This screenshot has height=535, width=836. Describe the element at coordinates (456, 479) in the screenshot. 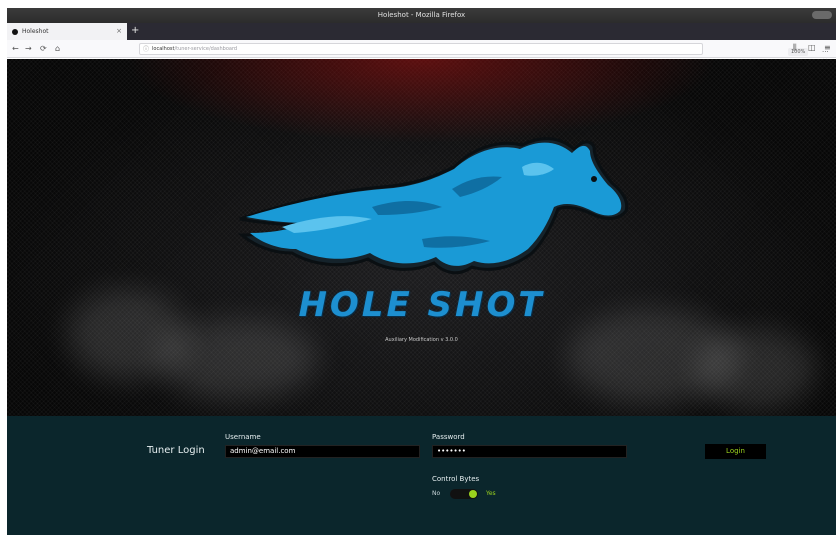

I see `control-bytes-label: Control Bytes` at that location.